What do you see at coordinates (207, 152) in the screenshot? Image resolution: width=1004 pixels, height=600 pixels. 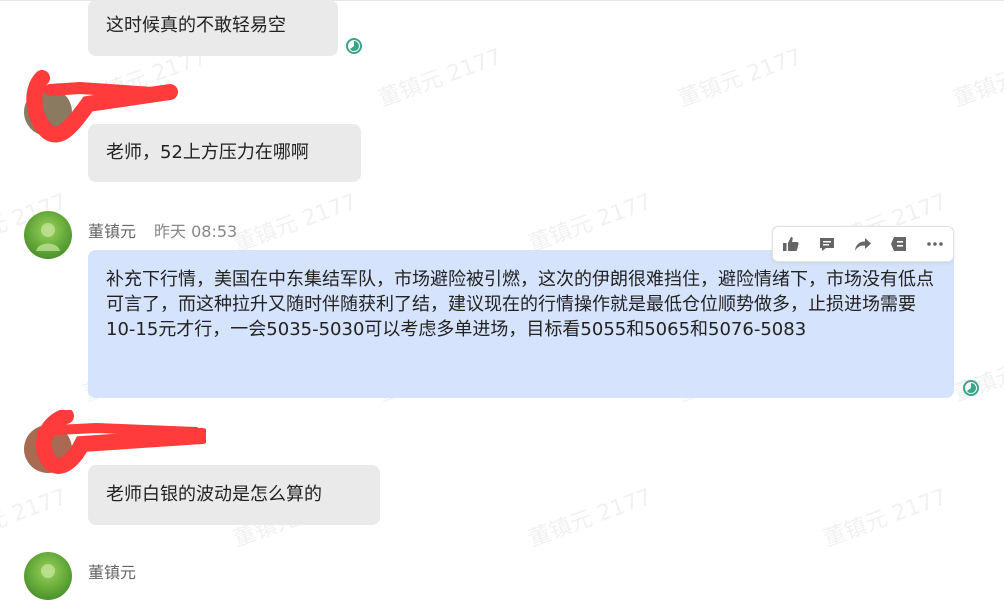 I see `message-text: 老师，52上方压力在哪啊` at bounding box center [207, 152].